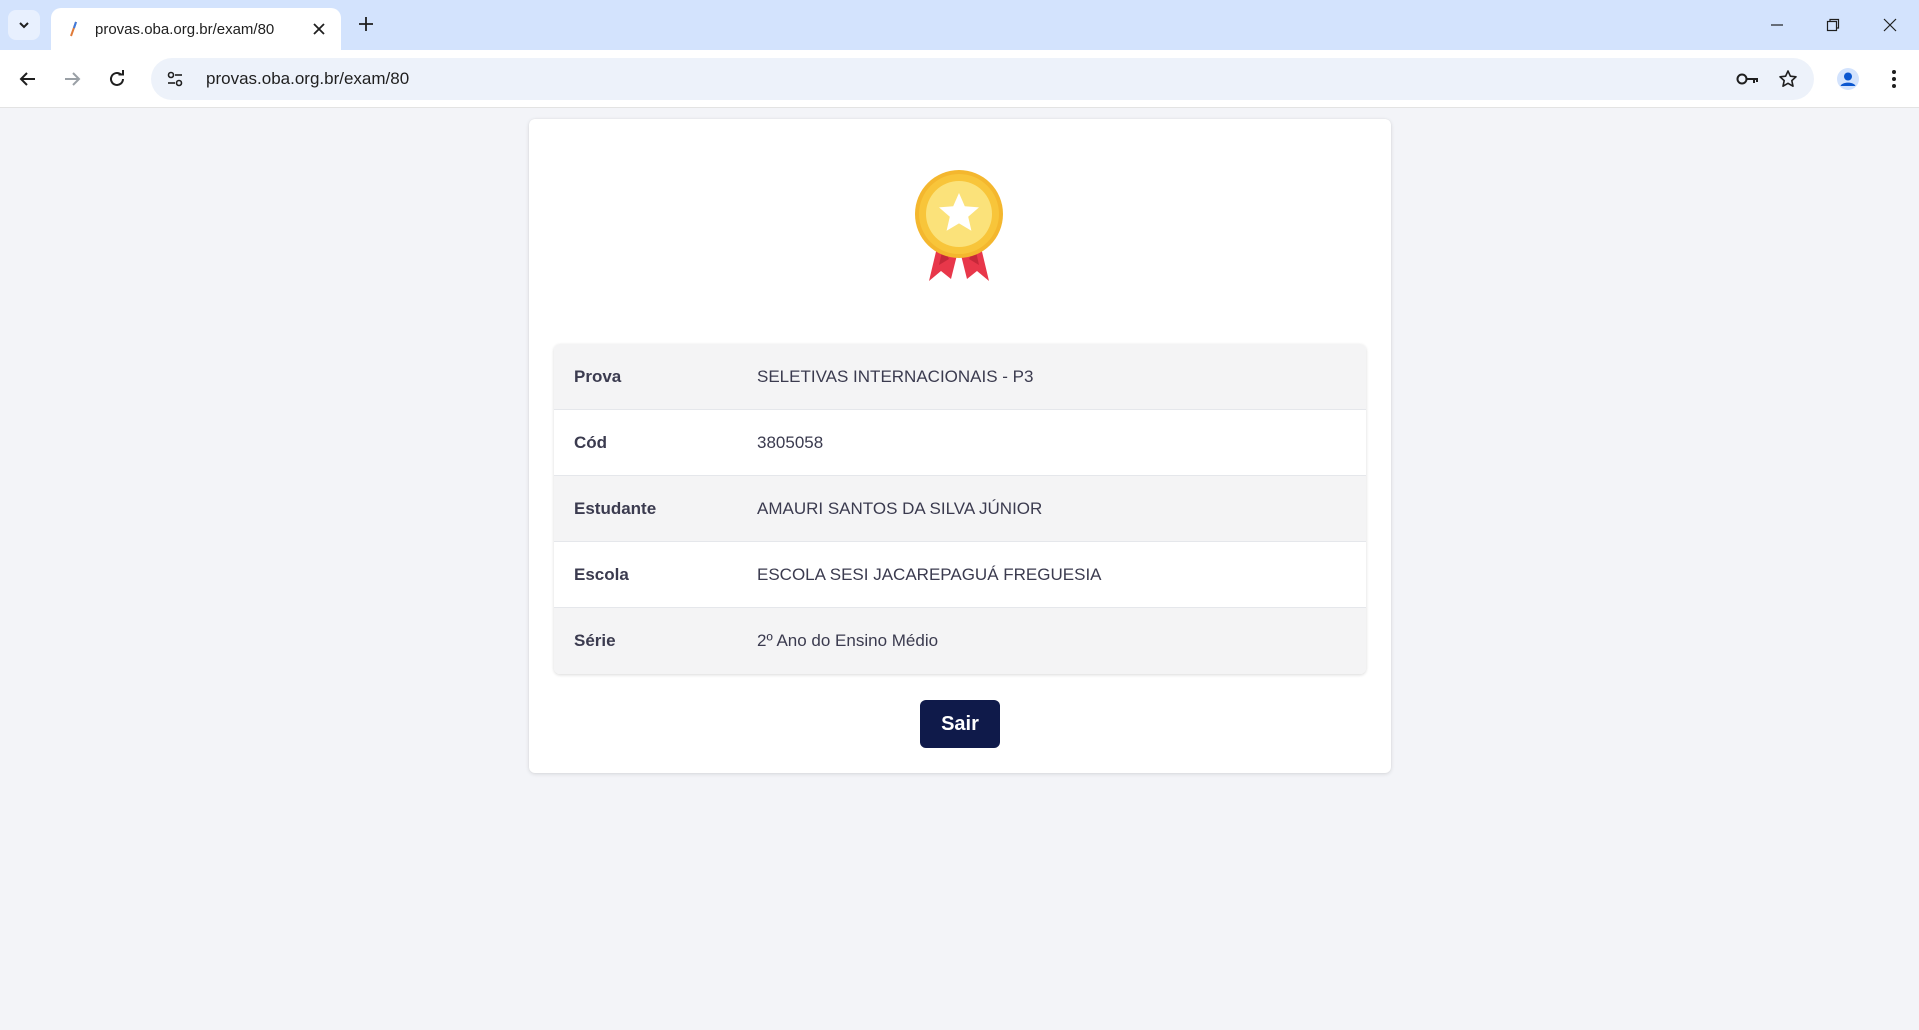  What do you see at coordinates (185, 29) in the screenshot?
I see `tab-title: provas.oba.org.br/exam/80` at bounding box center [185, 29].